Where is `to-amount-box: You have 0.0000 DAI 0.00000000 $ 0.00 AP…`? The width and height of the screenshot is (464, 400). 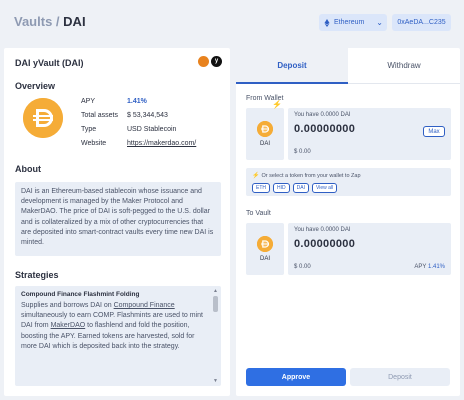 to-amount-box: You have 0.0000 DAI 0.00000000 $ 0.00 AP… is located at coordinates (369, 249).